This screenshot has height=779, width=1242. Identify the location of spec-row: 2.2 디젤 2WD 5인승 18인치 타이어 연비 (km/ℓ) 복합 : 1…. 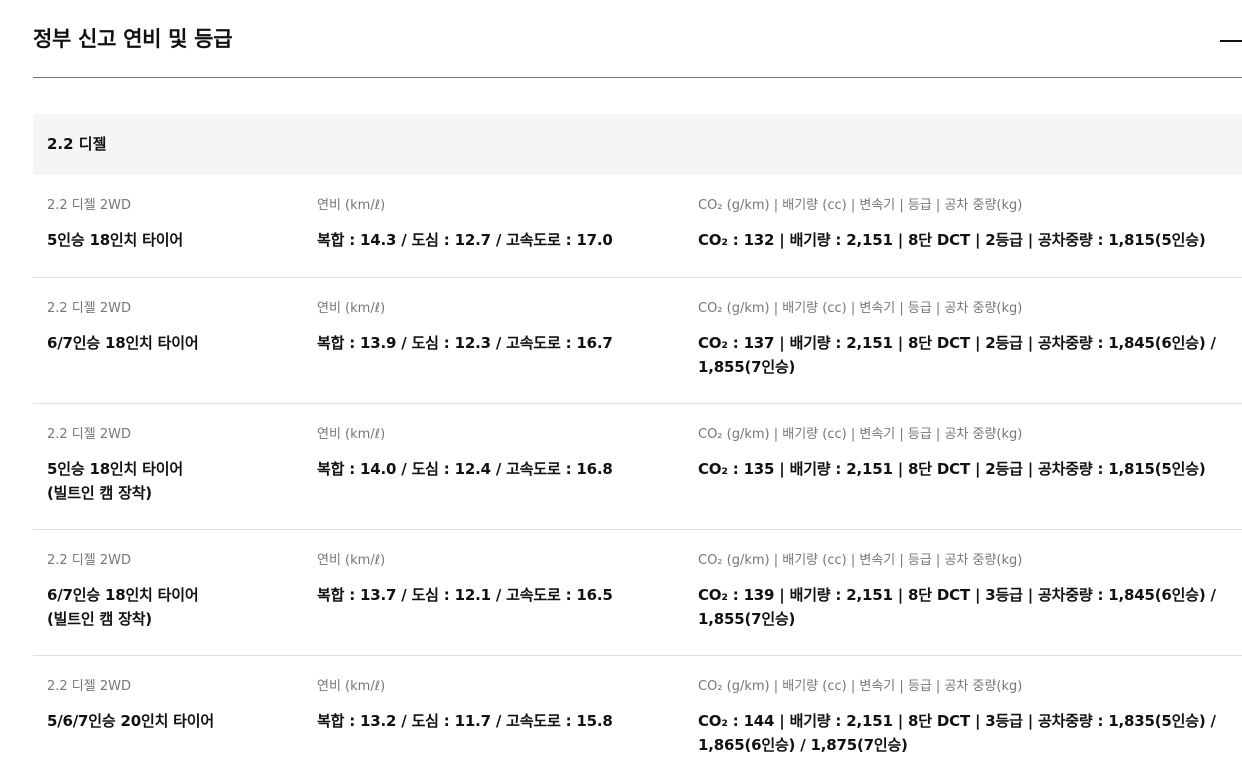
(637, 226).